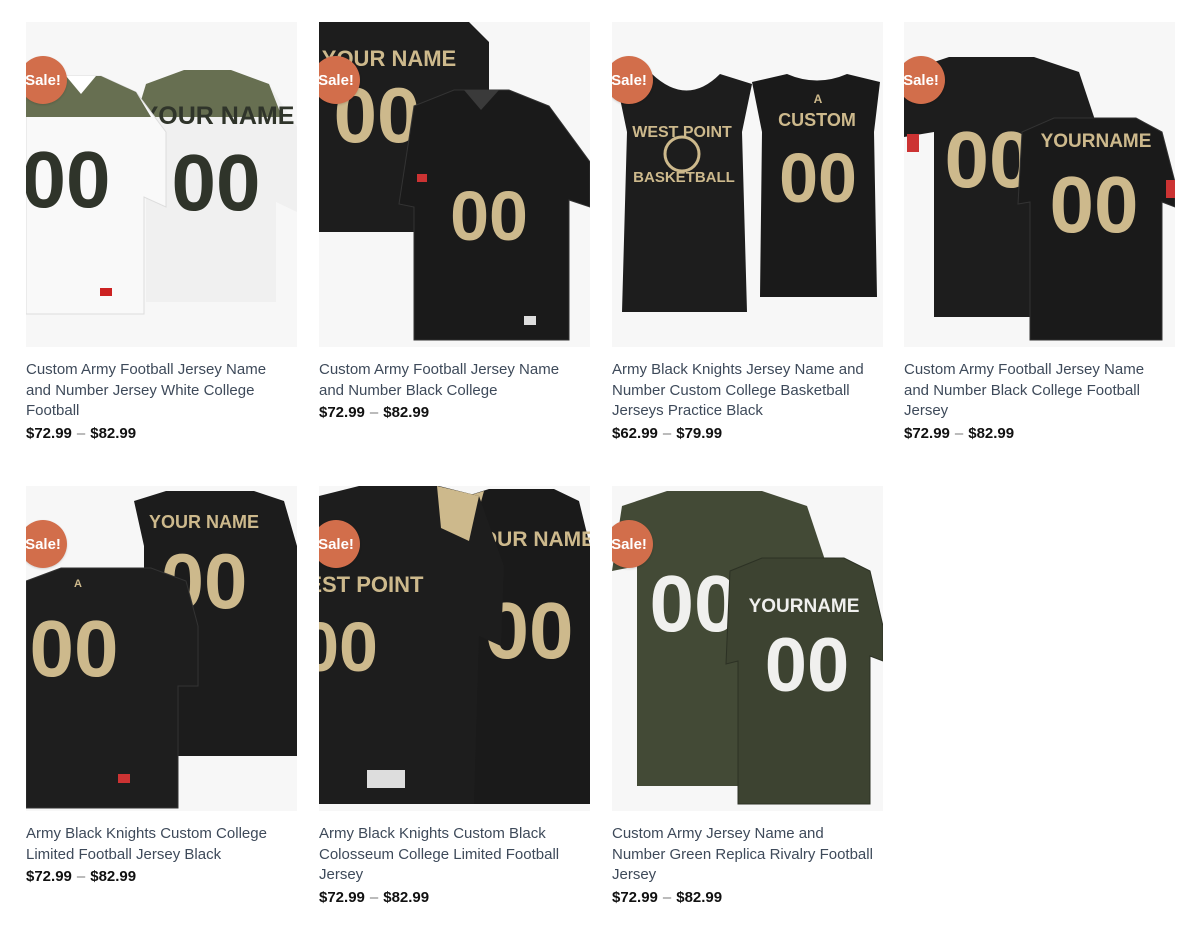 The width and height of the screenshot is (1201, 929). I want to click on jersey-image: YOUR NAME 00 A 00, so click(161, 648).